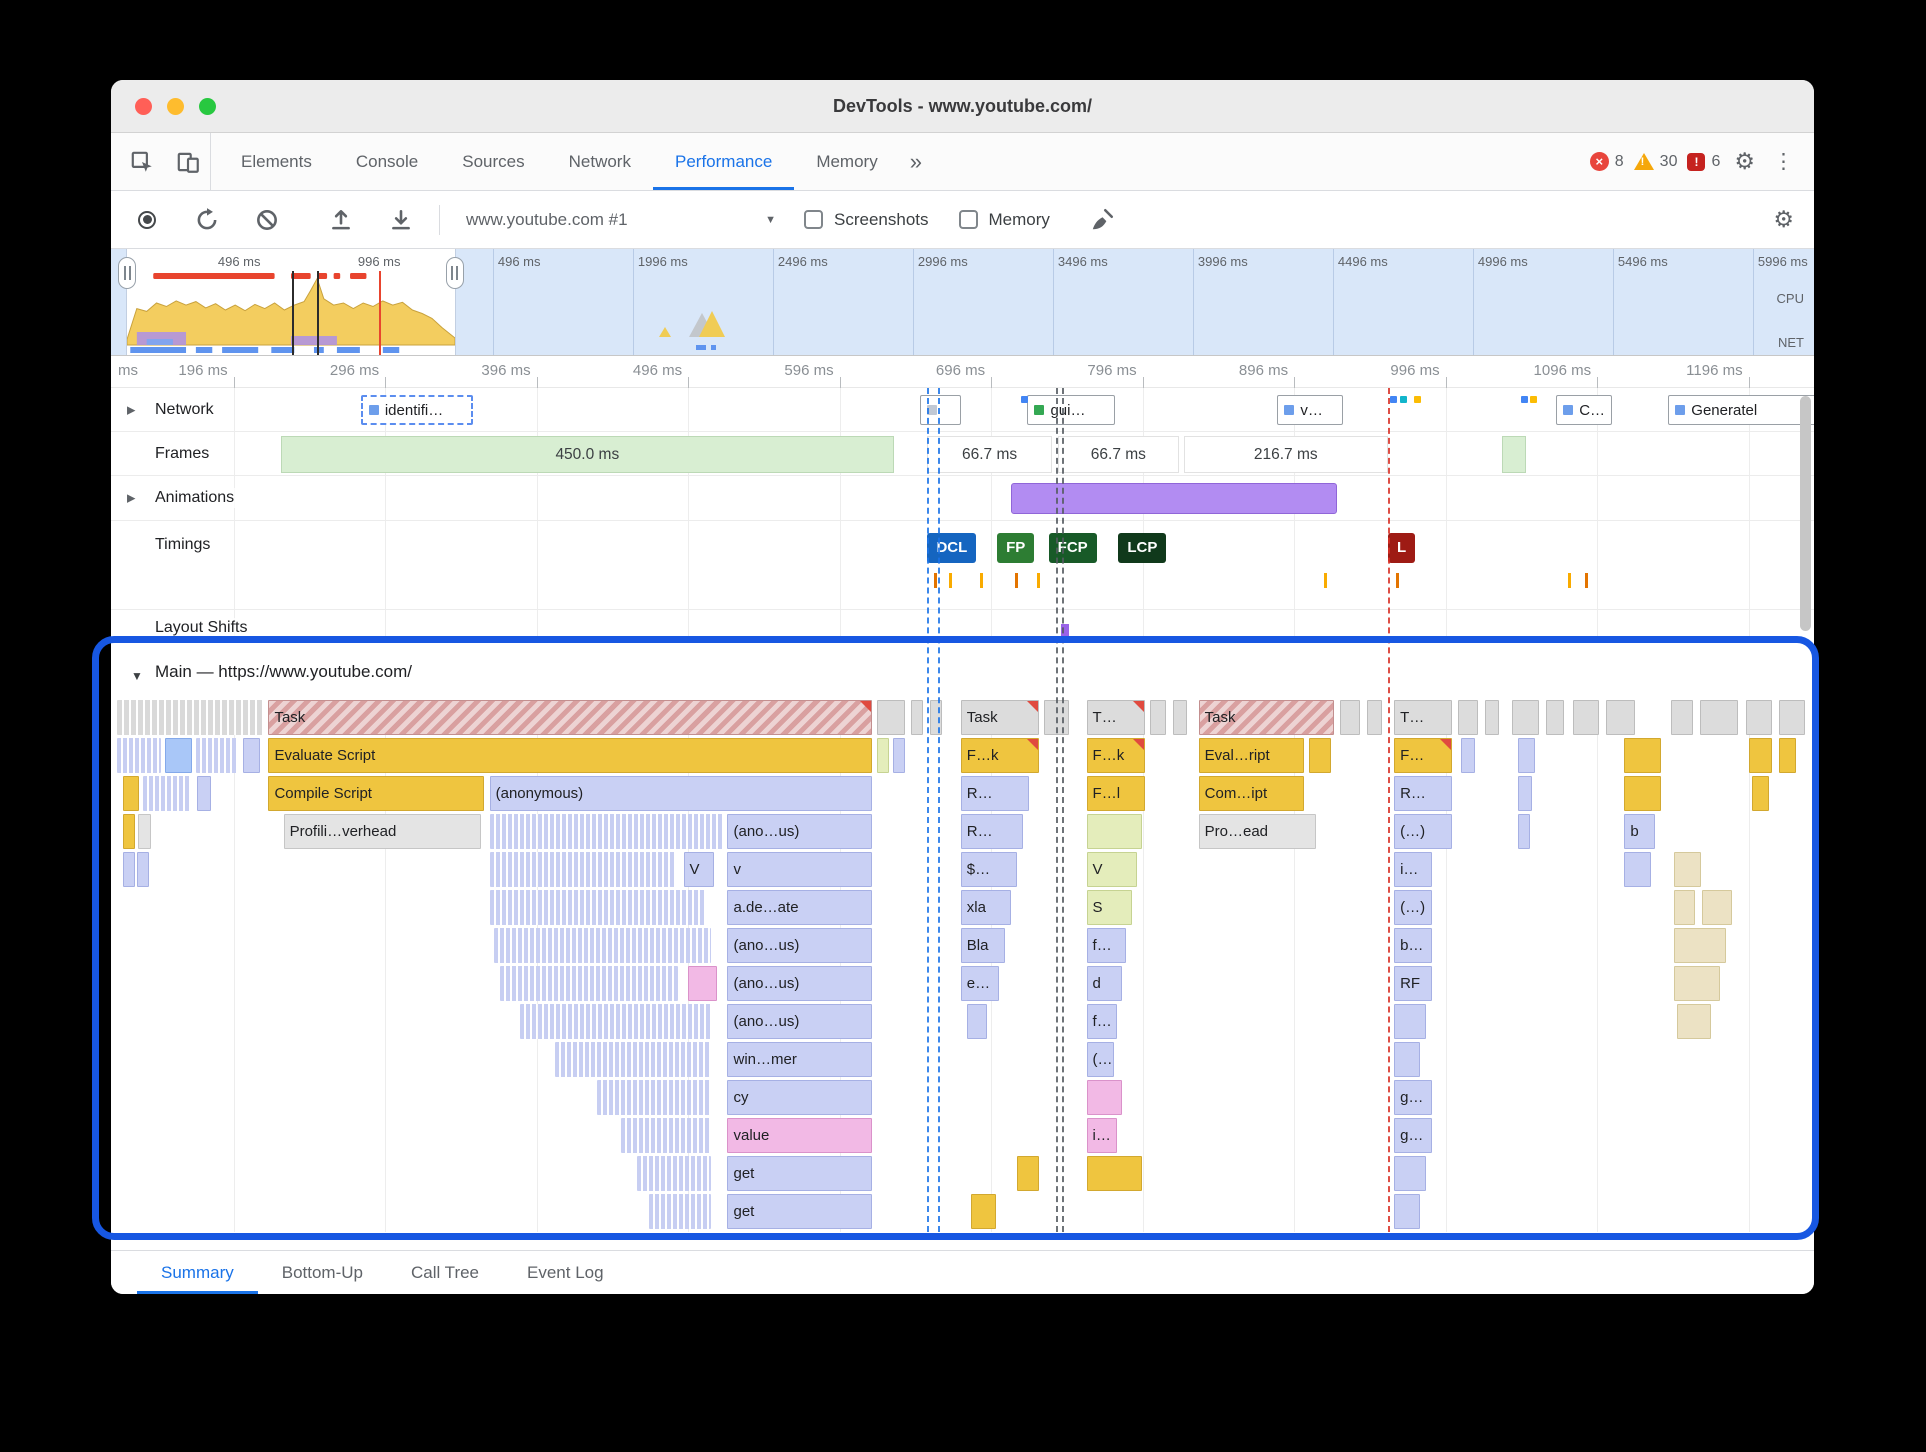 This screenshot has width=1926, height=1452. I want to click on flame-bar: (…), so click(1423, 831).